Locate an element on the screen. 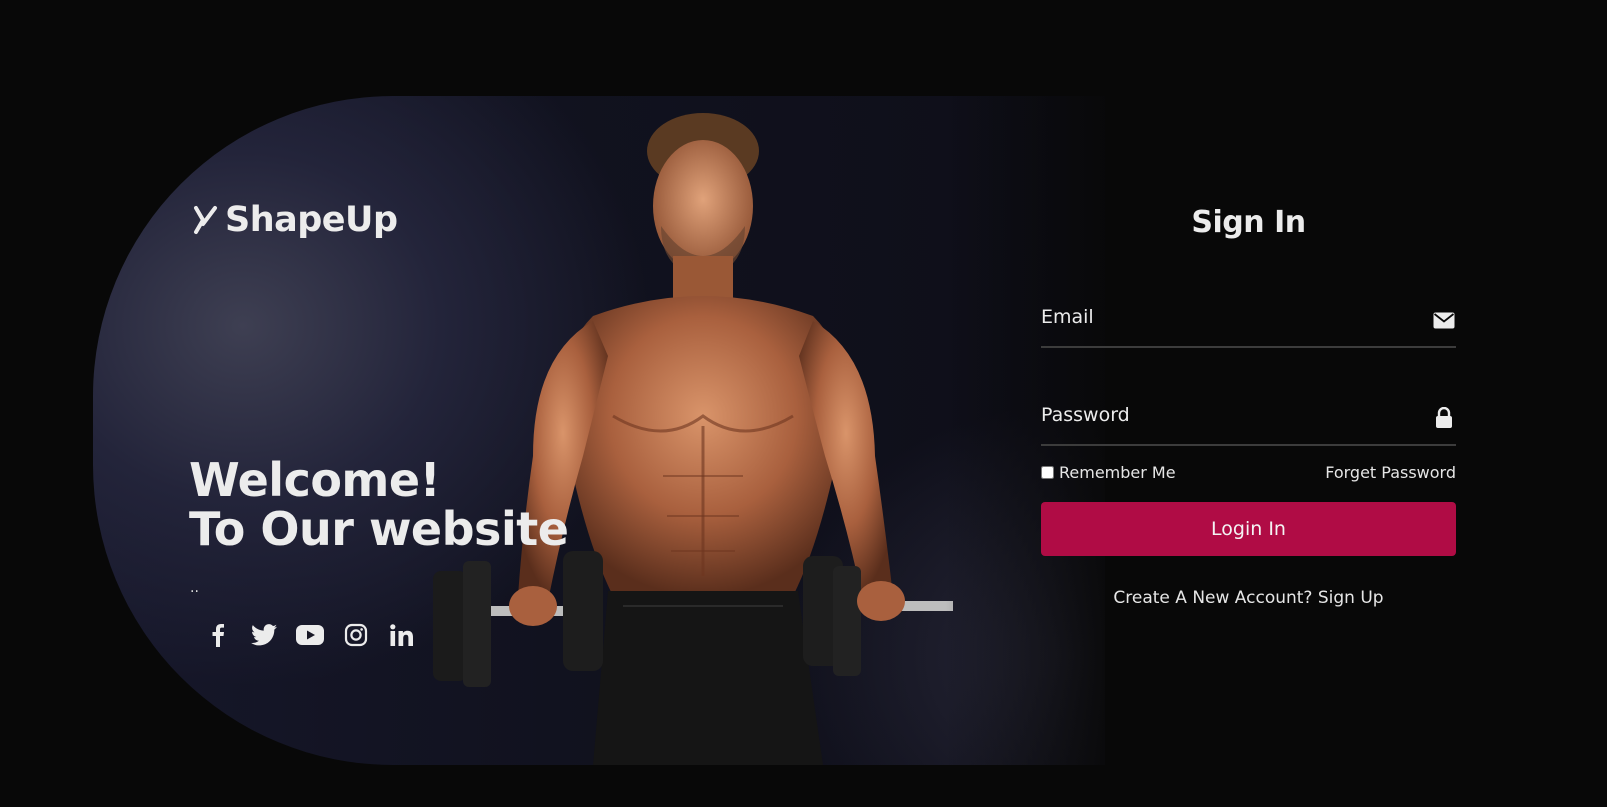 The width and height of the screenshot is (1607, 807). linkedin-icon is located at coordinates (401, 635).